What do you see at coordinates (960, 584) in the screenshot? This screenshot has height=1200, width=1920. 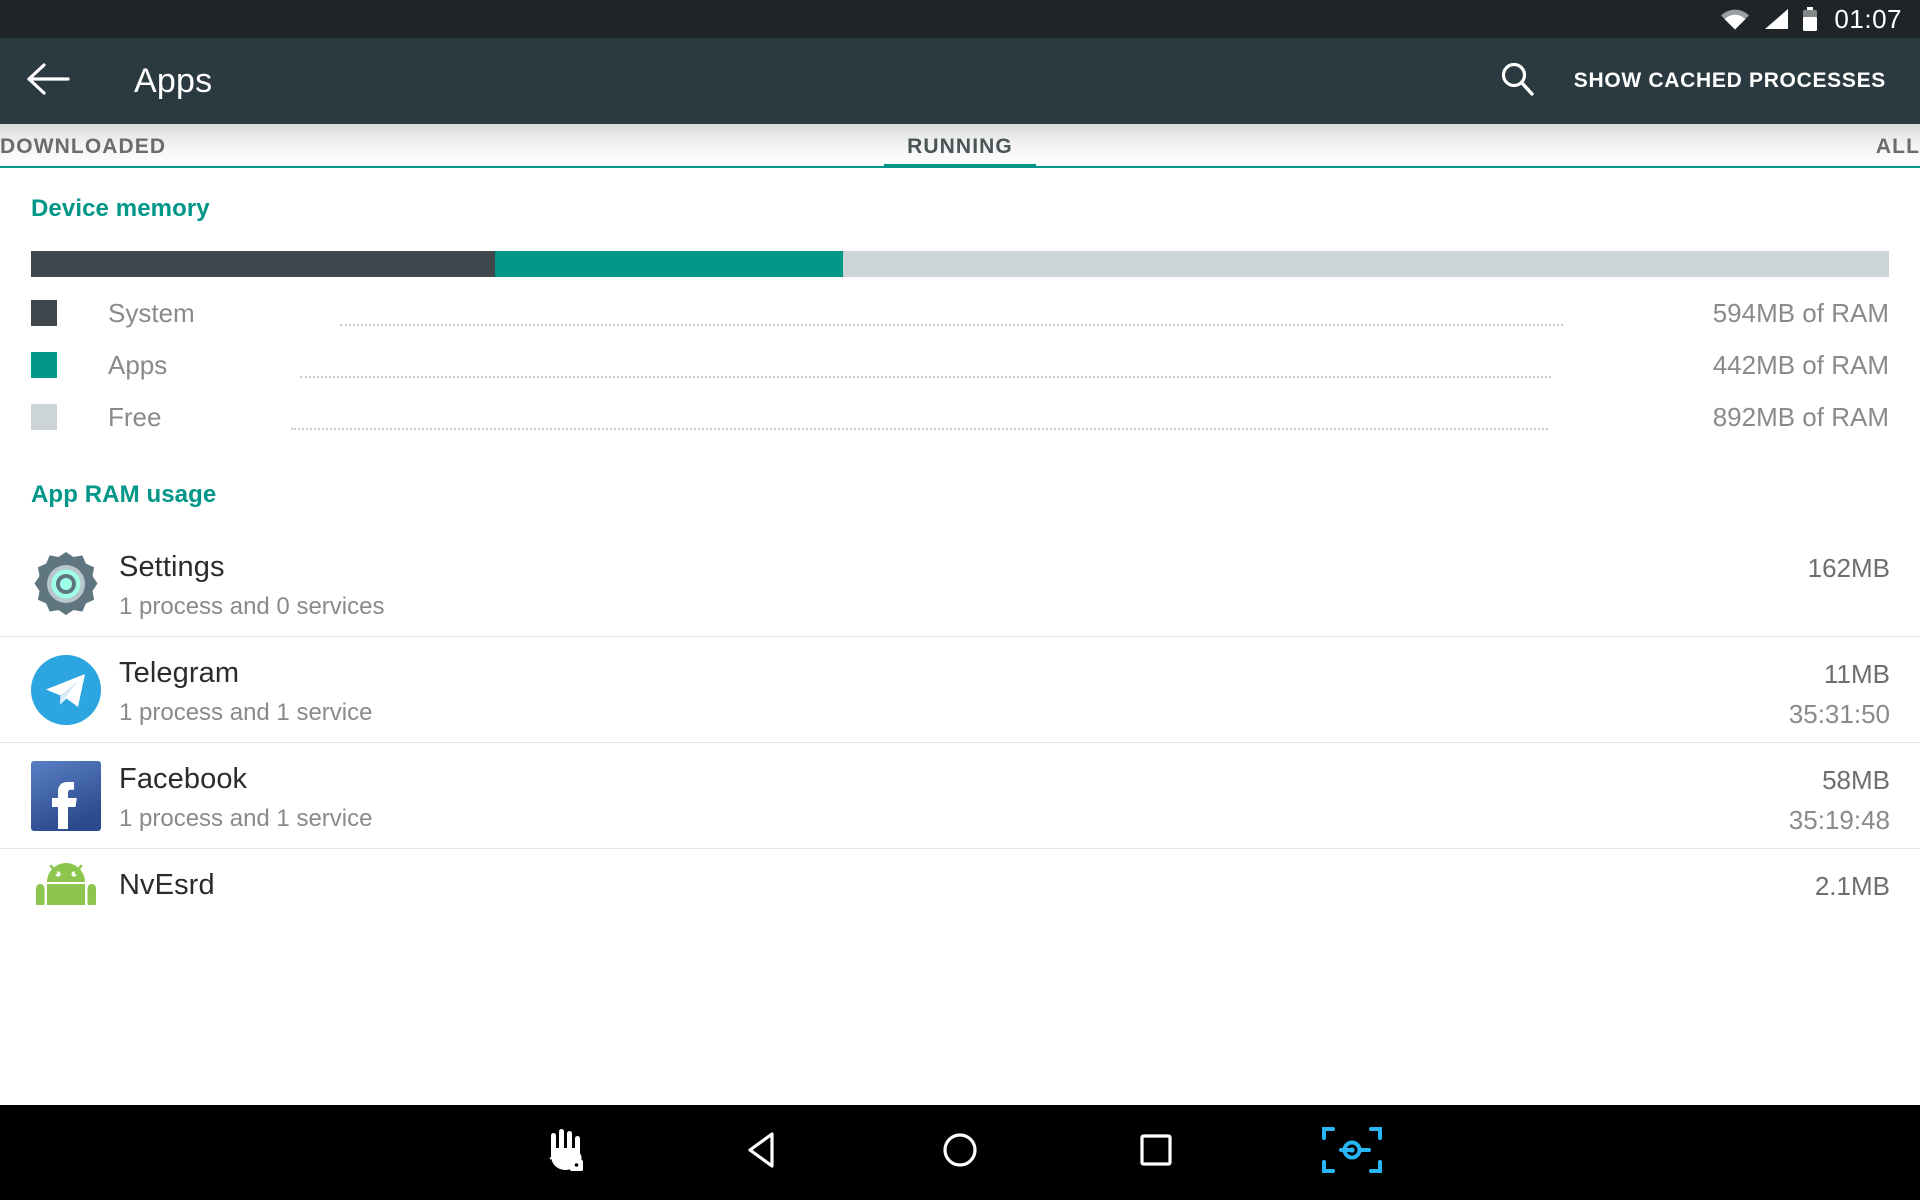 I see `app-row-settings: Settings 1 process and 0 services 162MB` at bounding box center [960, 584].